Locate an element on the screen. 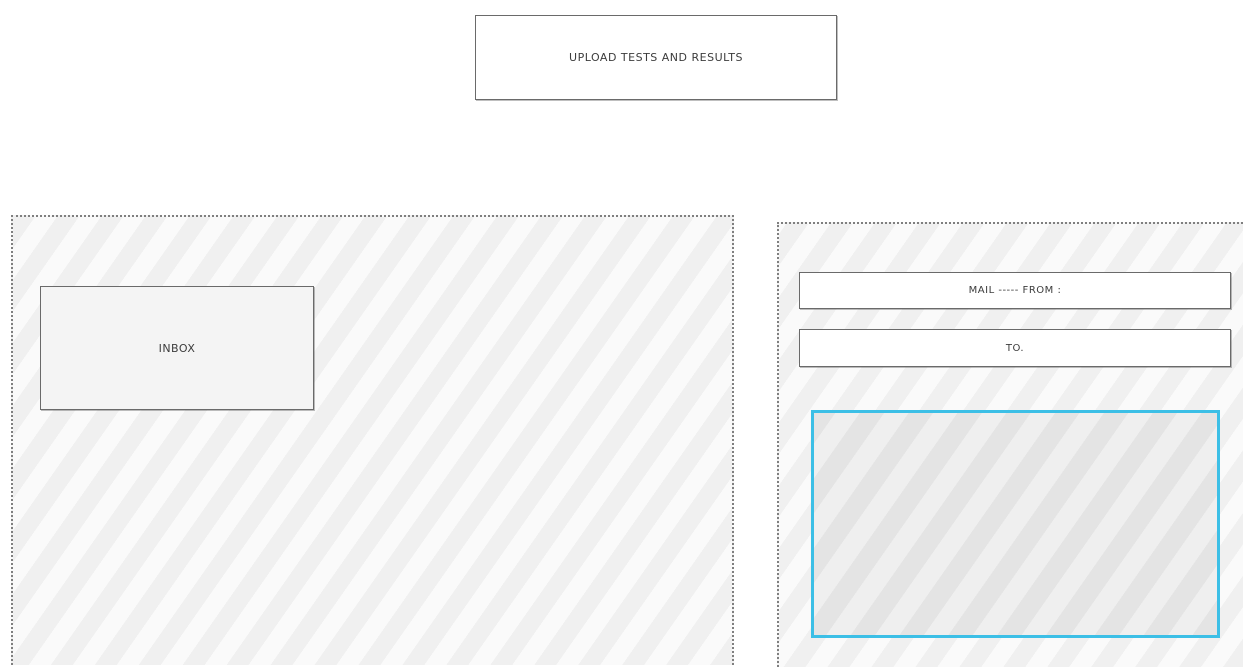  inbox-button-label: INBOX is located at coordinates (177, 348).